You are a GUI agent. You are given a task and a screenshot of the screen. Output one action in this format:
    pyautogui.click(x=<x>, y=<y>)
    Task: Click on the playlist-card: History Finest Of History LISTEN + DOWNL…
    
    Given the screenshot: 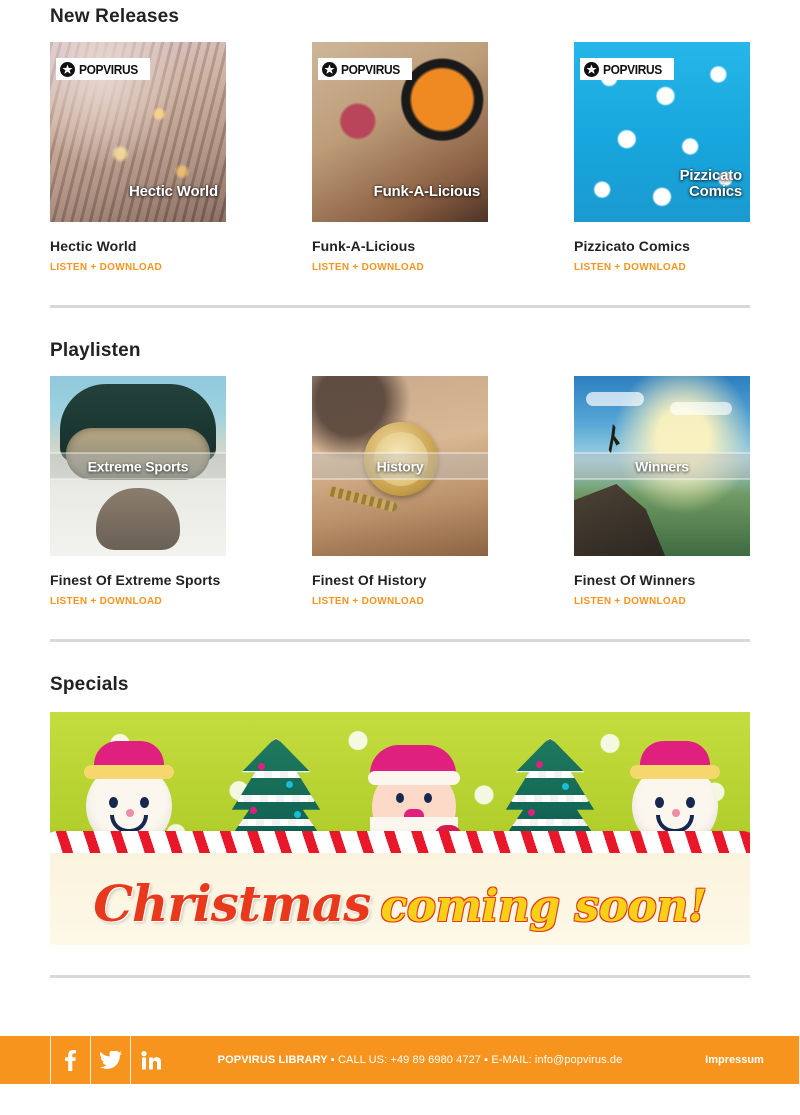 What is the action you would take?
    pyautogui.click(x=400, y=492)
    